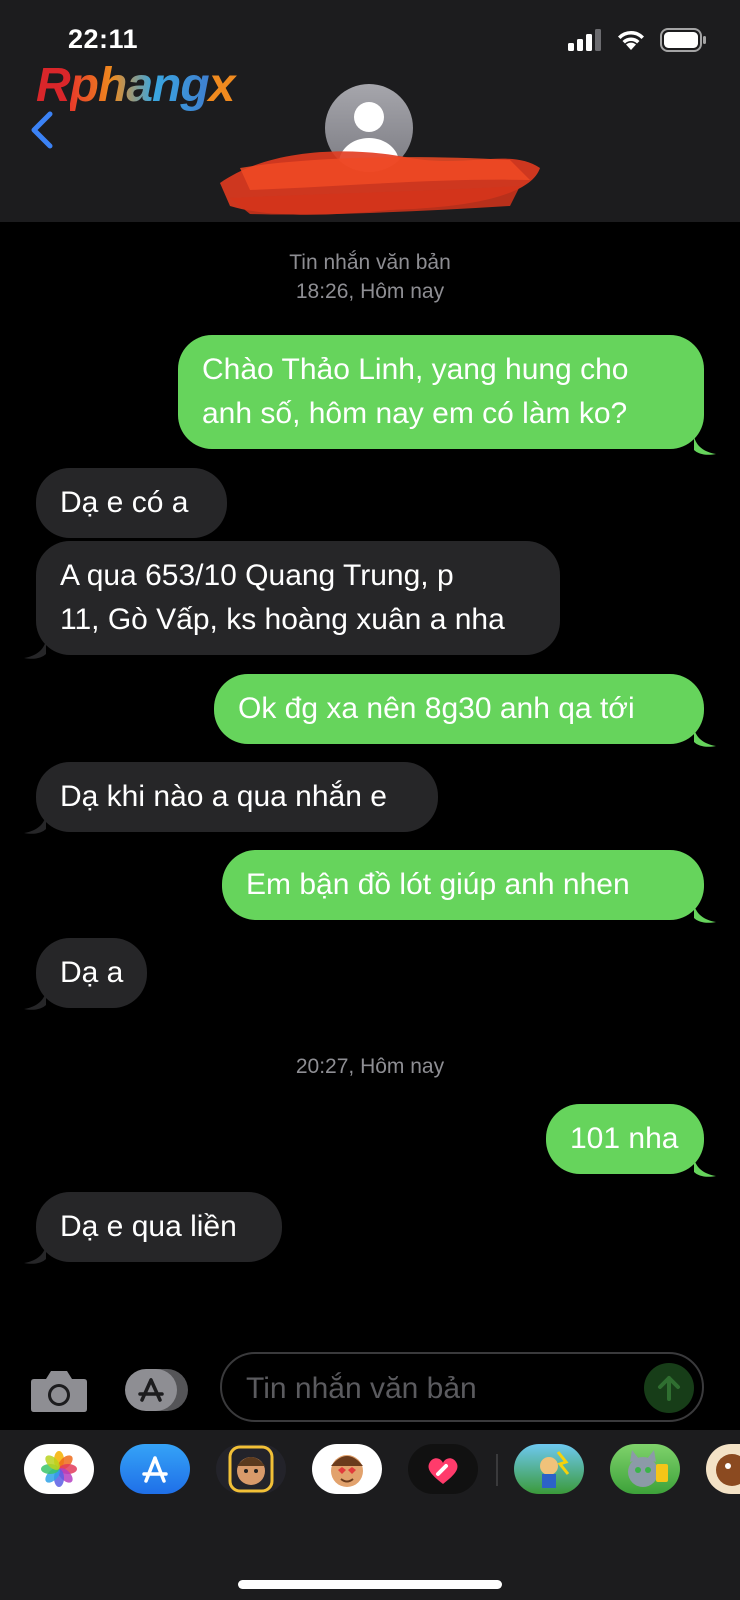 This screenshot has height=1600, width=740. What do you see at coordinates (370, 1066) in the screenshot?
I see `timestamp-meta: 20:27, Hôm nay` at bounding box center [370, 1066].